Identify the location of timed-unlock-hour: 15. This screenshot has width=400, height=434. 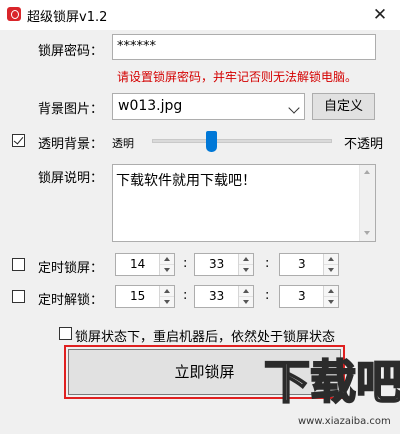
(145, 296).